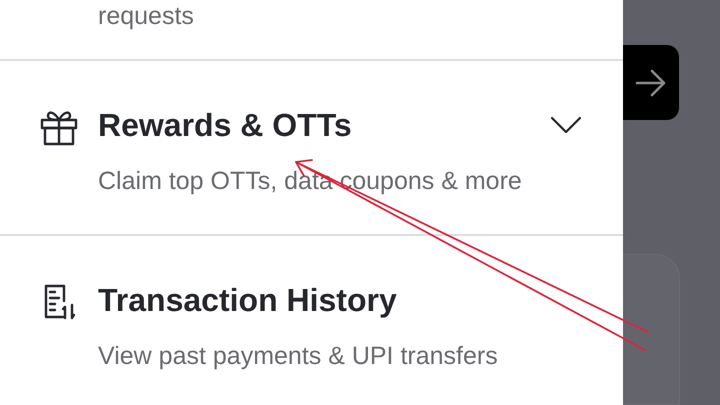 The width and height of the screenshot is (720, 405). Describe the element at coordinates (146, 16) in the screenshot. I see `menu-item-subtitle: requests` at that location.